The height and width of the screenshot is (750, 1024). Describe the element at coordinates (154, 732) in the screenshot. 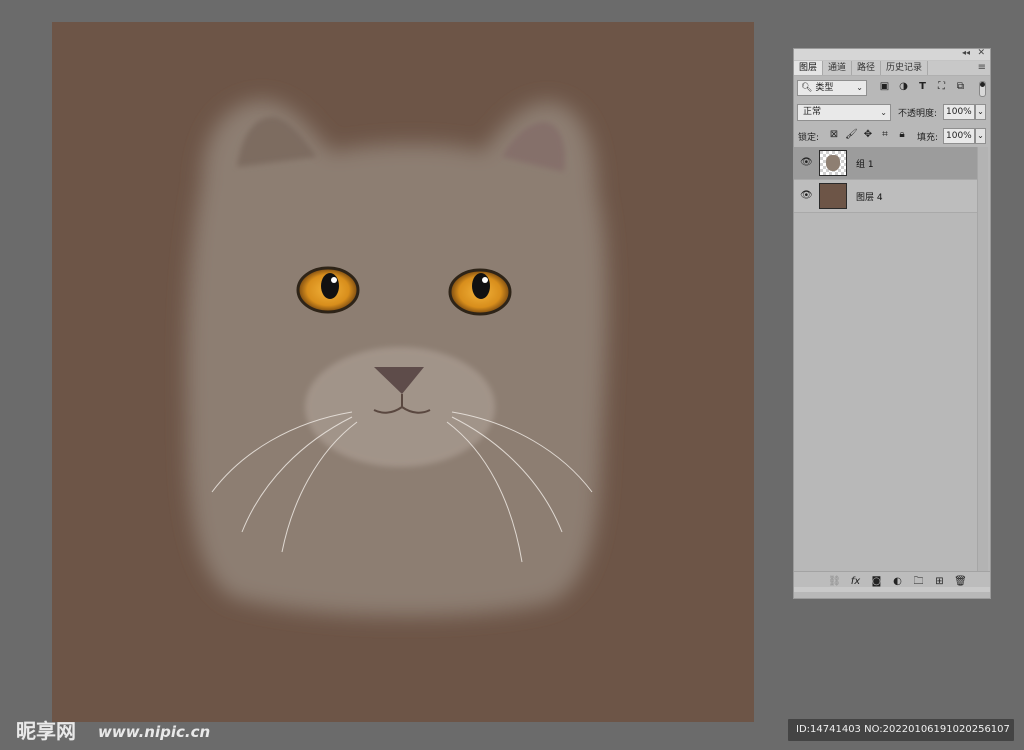

I see `svg-text: www.nipic.cn` at that location.